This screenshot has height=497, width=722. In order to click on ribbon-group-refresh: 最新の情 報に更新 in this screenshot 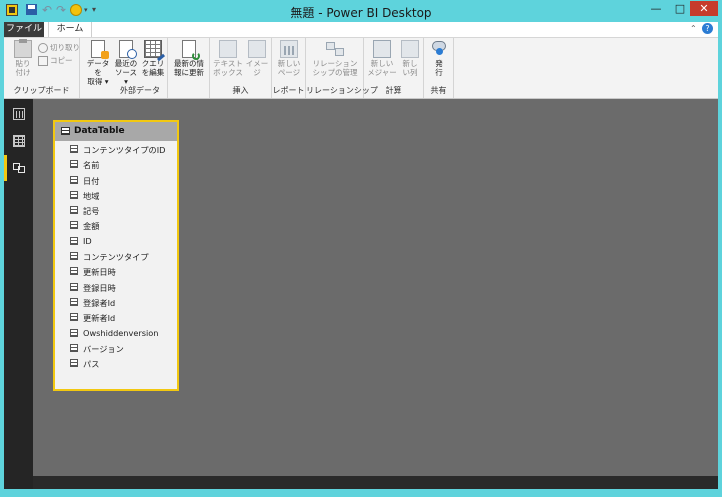, I will do `click(189, 68)`.